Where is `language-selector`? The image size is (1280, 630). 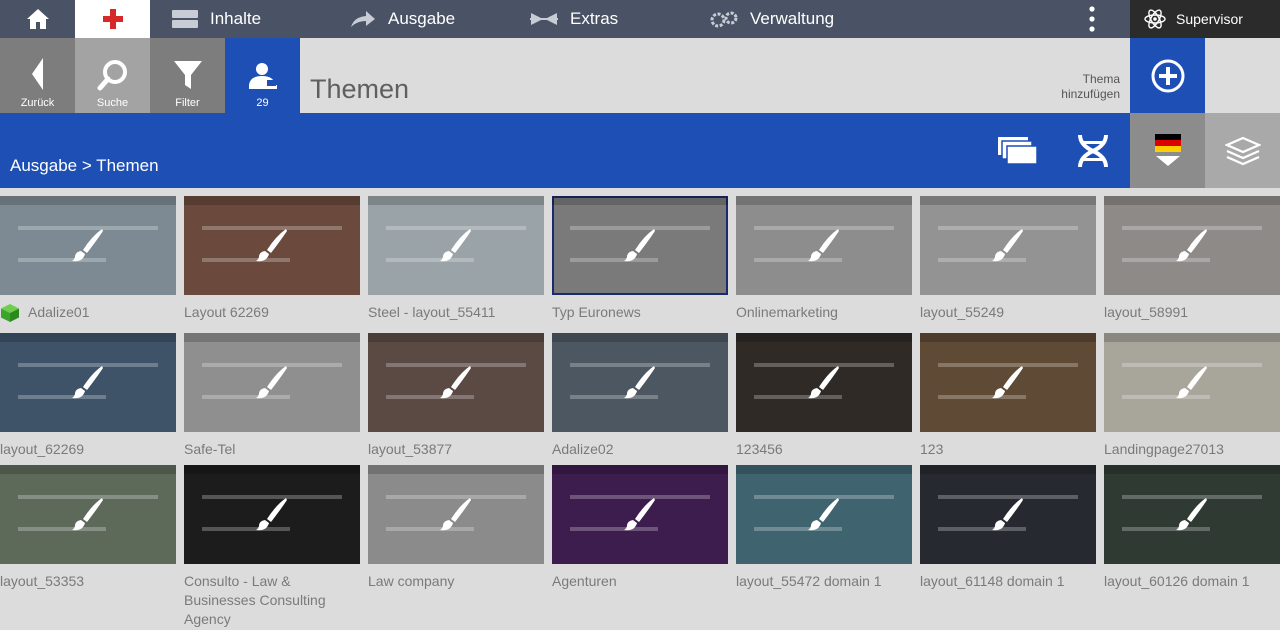 language-selector is located at coordinates (1167, 150).